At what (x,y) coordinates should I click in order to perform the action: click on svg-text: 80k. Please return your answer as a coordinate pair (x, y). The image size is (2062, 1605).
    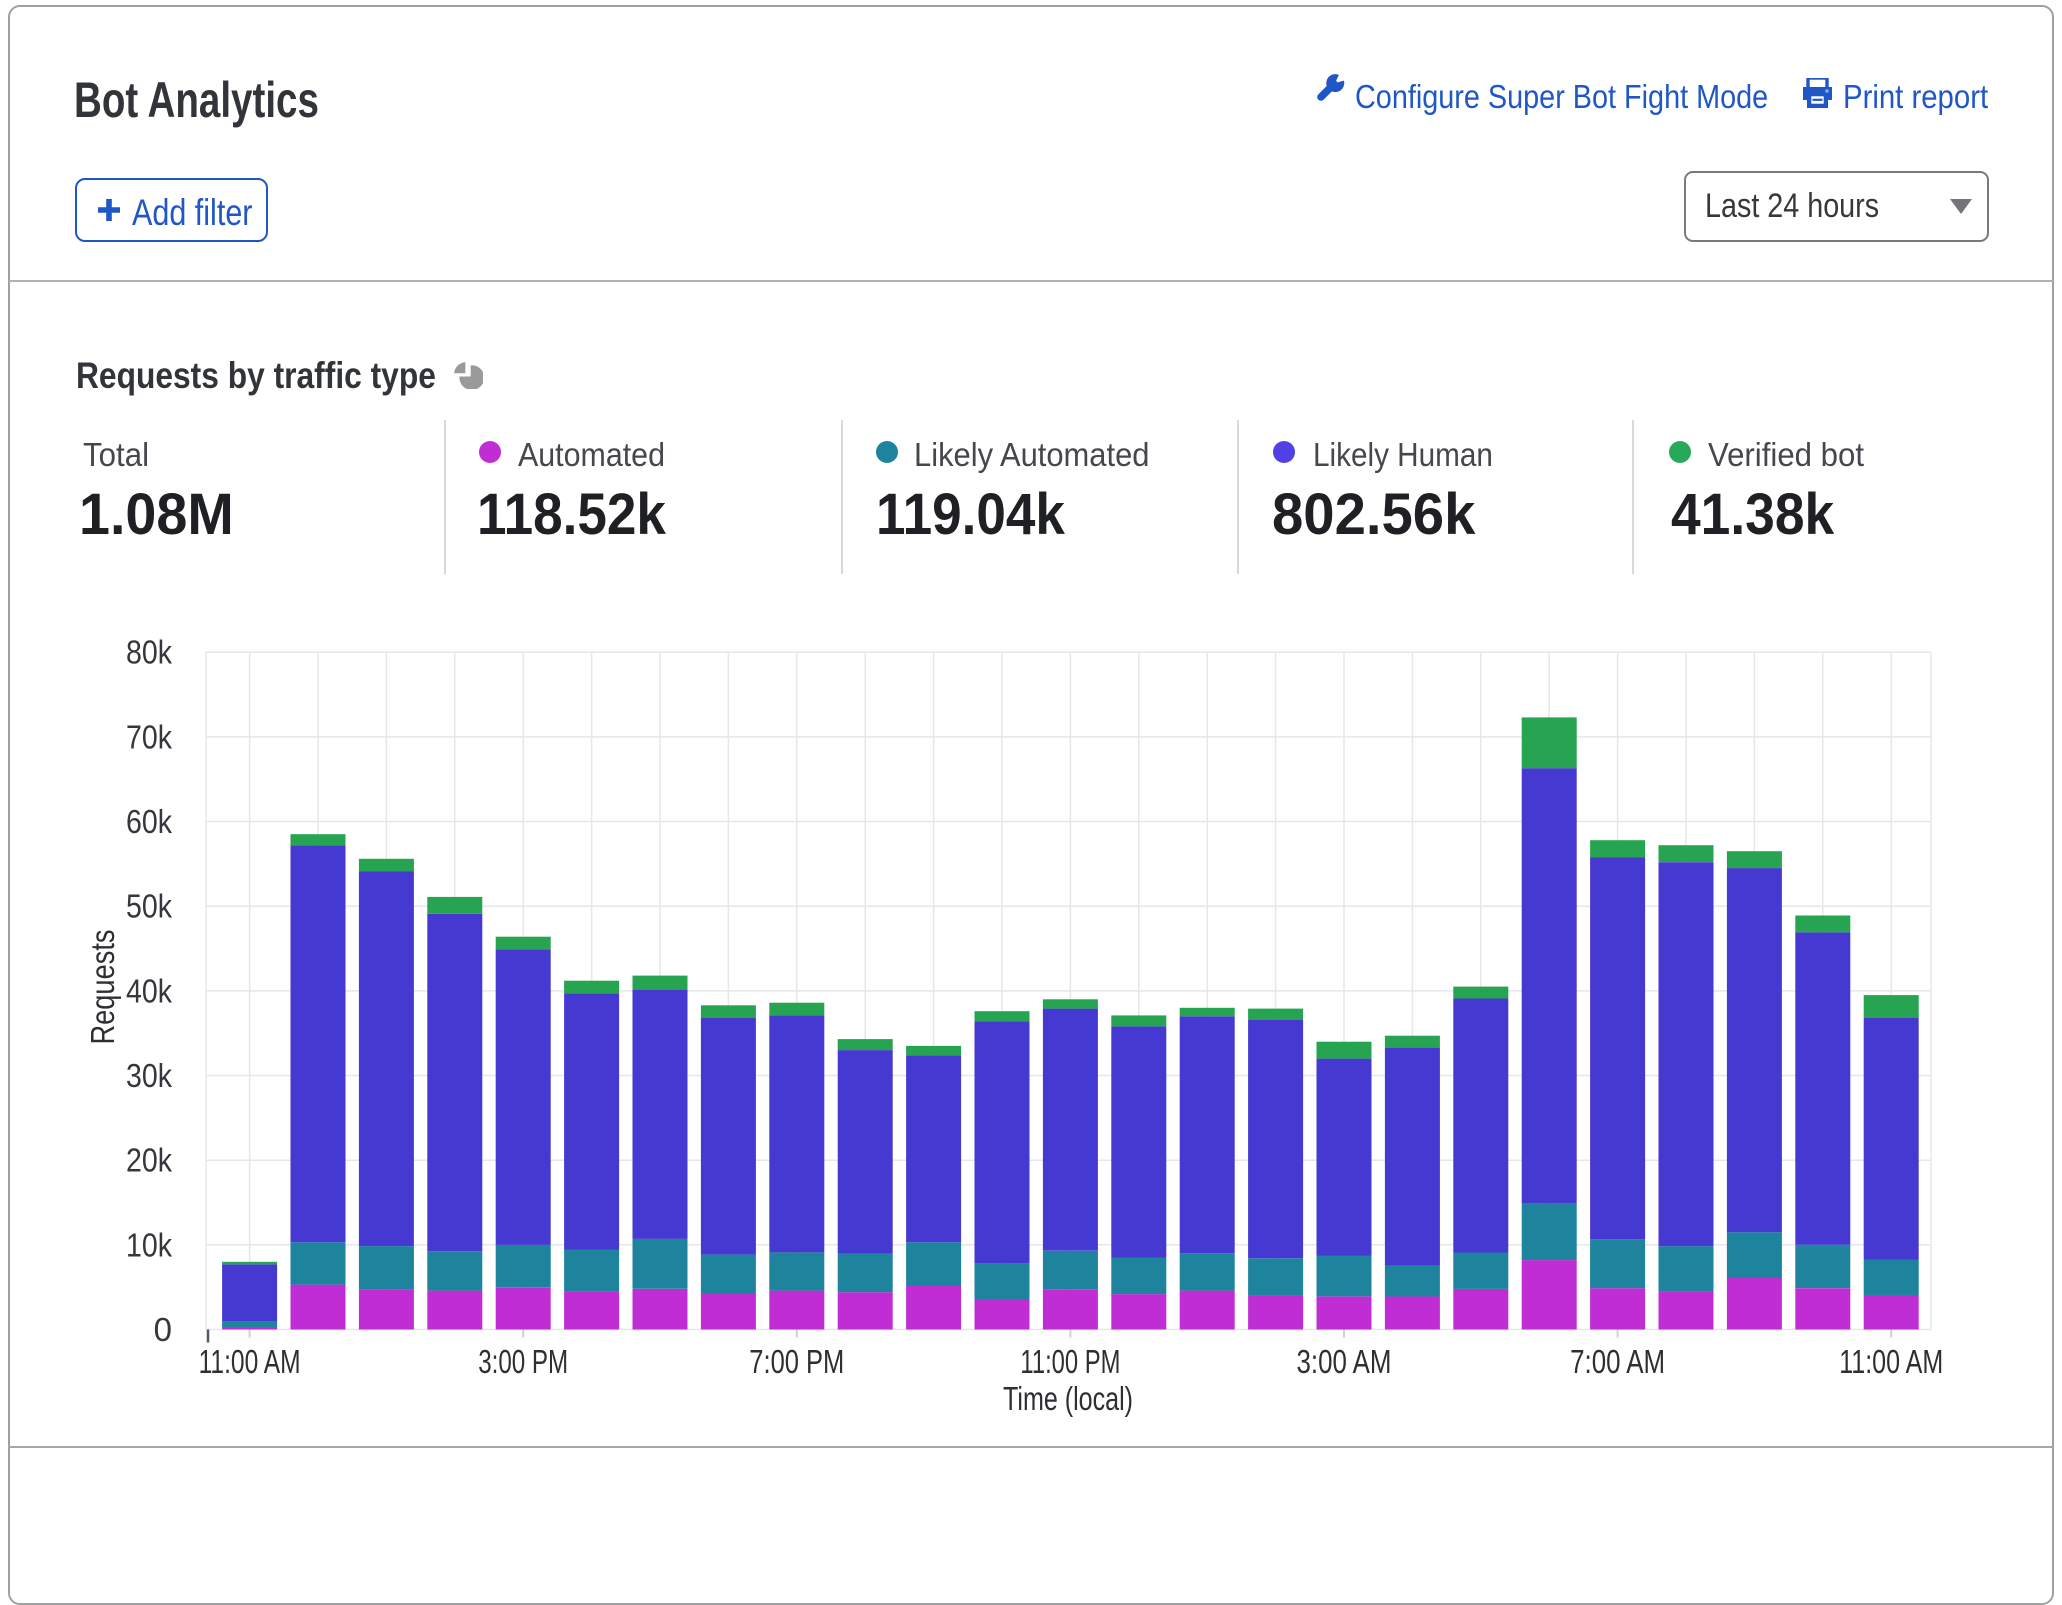
    Looking at the image, I should click on (149, 652).